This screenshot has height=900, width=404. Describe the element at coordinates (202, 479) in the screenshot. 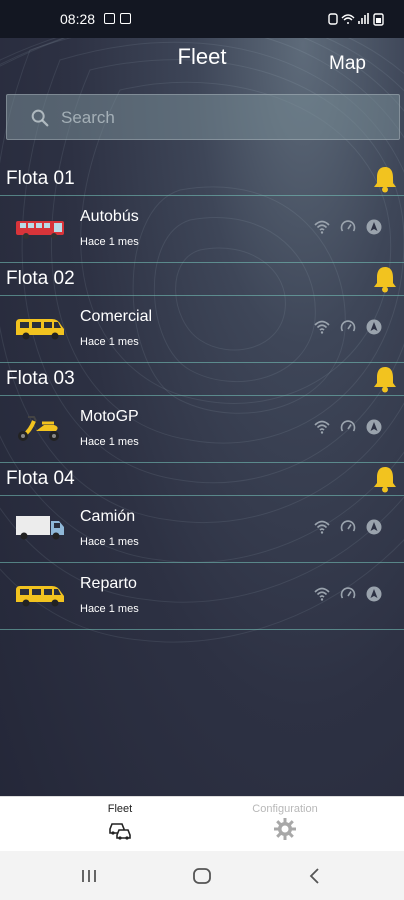

I see `fleet-group-header: Flota 04` at that location.